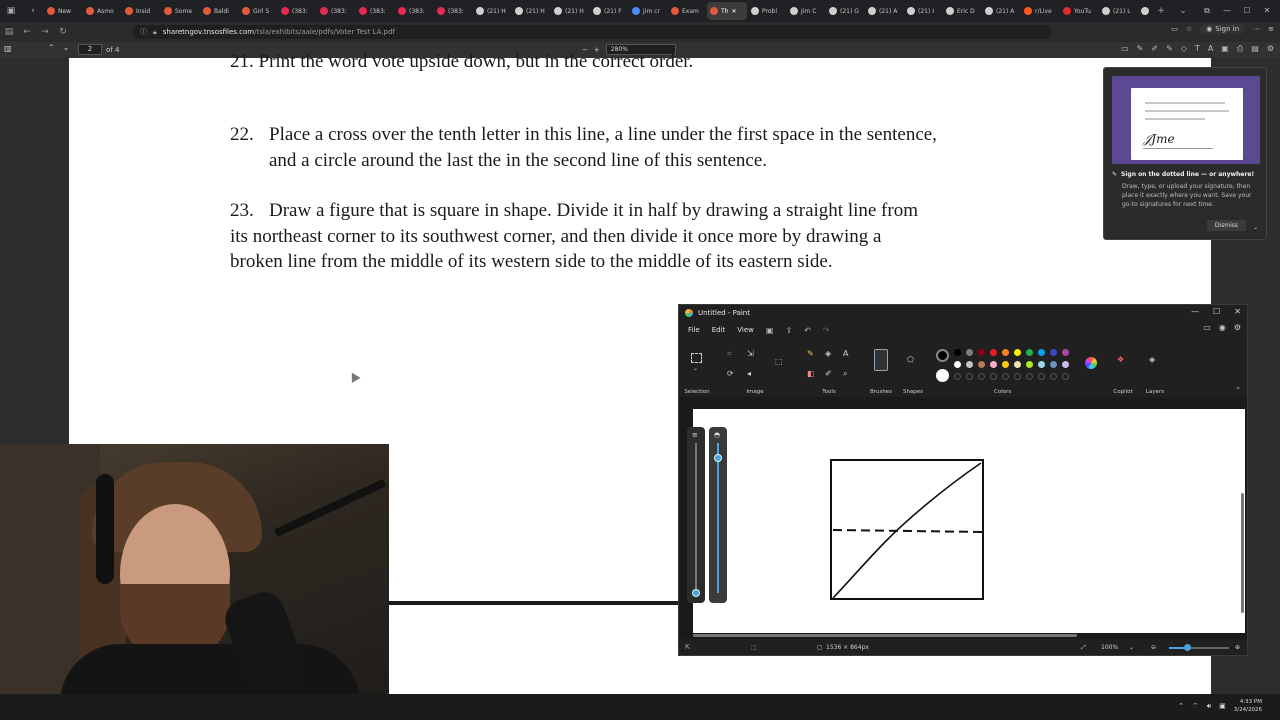 The image size is (1280, 720). I want to click on site-info-icon: ⓘ, so click(143, 32).